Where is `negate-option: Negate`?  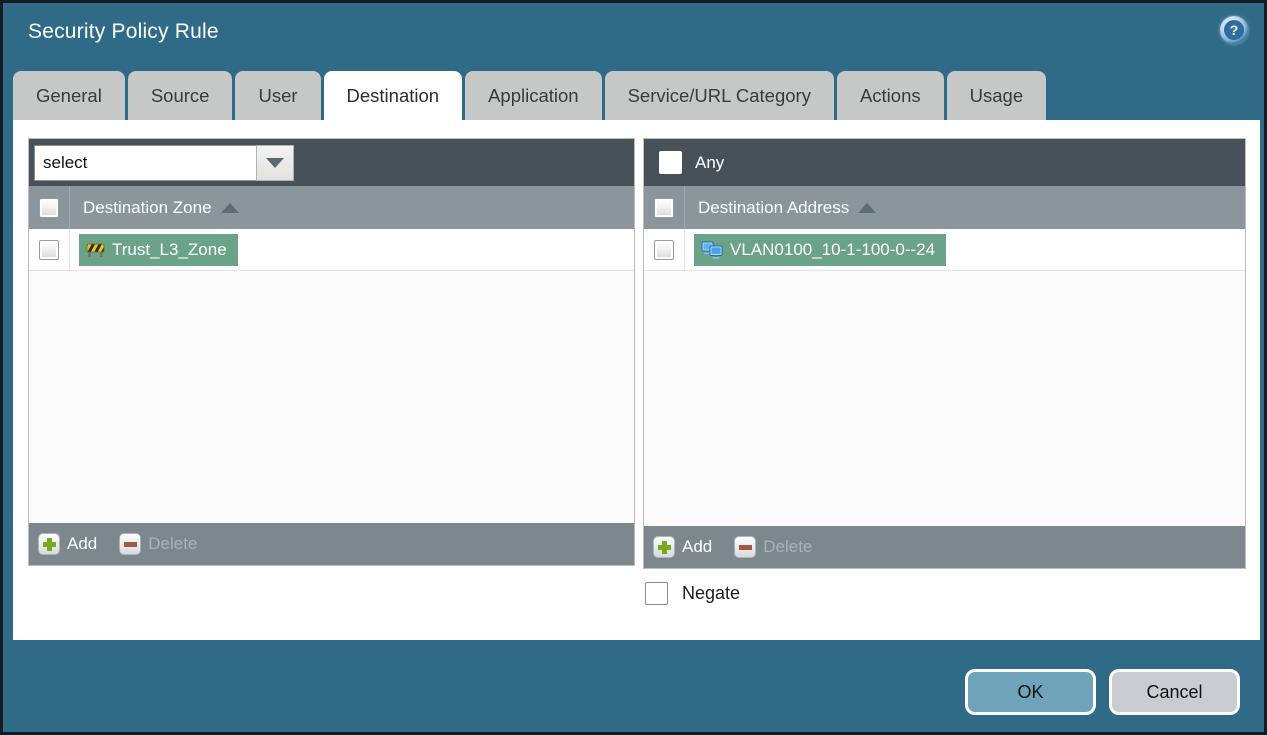 negate-option: Negate is located at coordinates (692, 593).